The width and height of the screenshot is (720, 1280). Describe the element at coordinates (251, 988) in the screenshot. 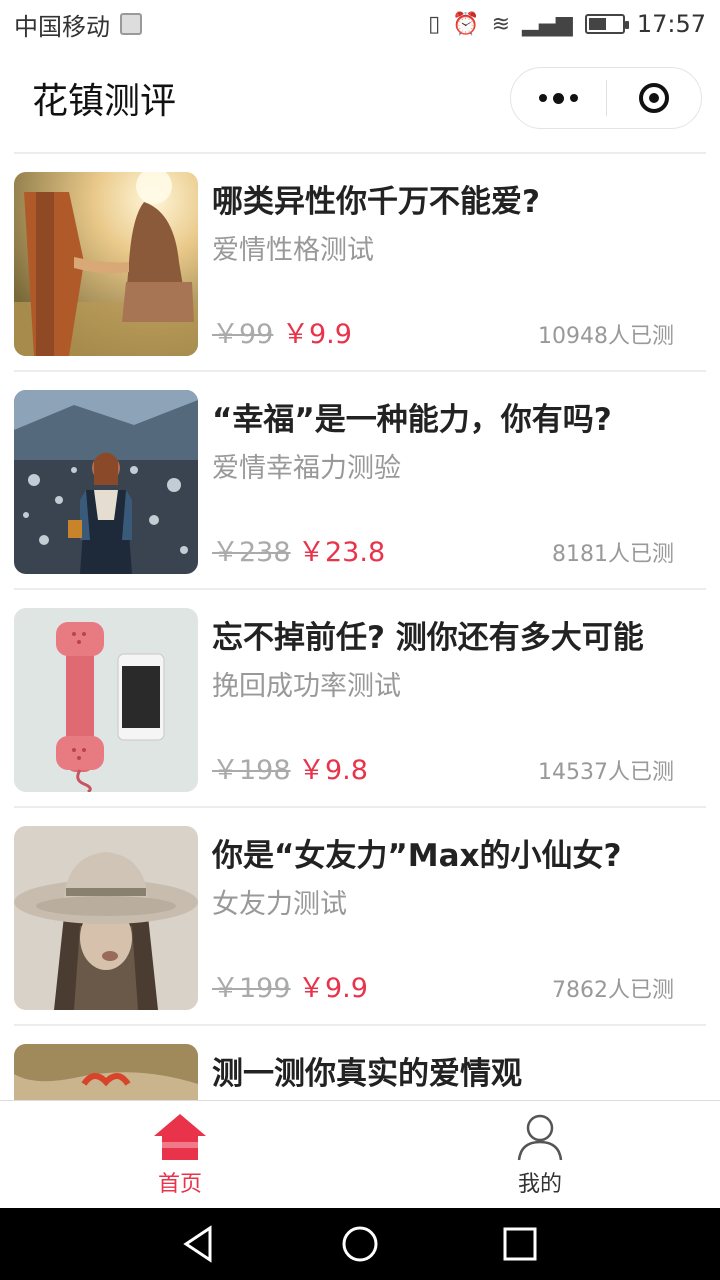

I see `original-price: ￥199` at that location.